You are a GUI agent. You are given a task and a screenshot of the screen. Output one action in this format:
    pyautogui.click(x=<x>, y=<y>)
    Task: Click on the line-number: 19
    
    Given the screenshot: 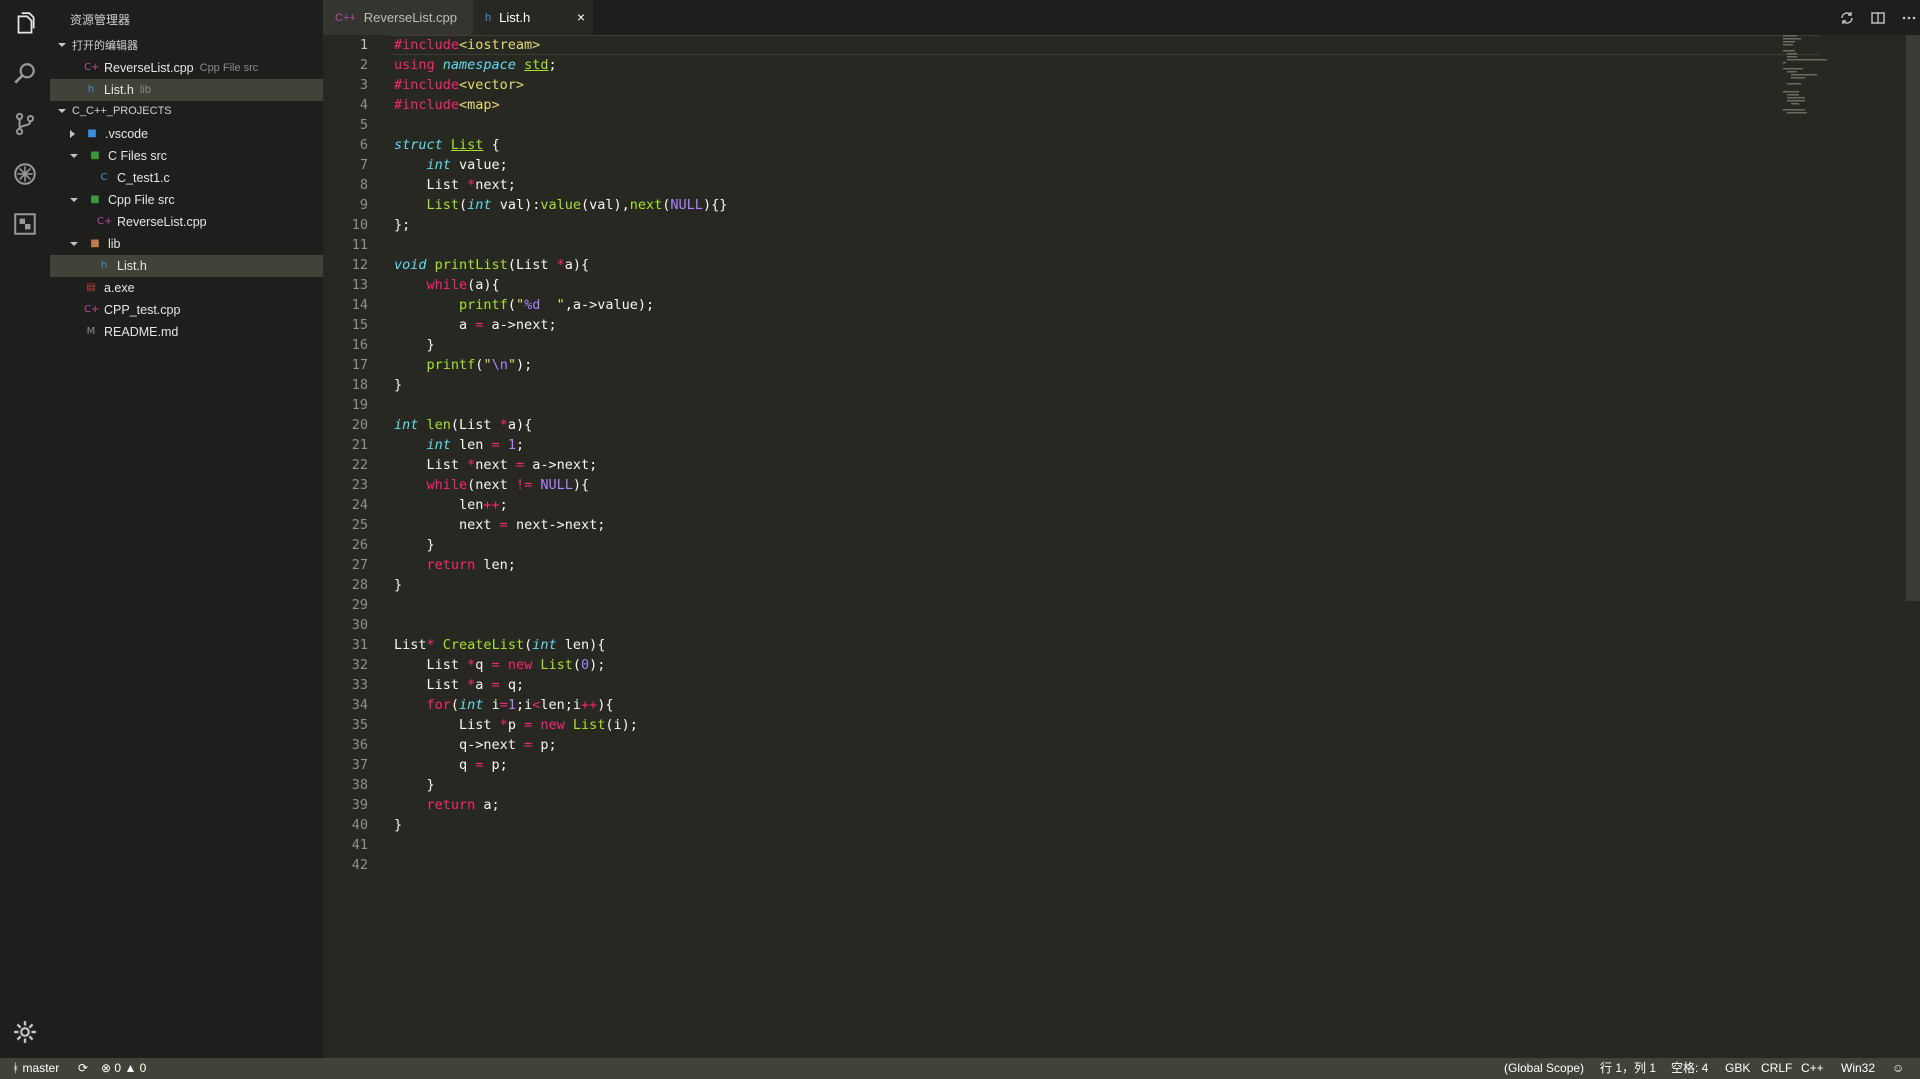 What is the action you would take?
    pyautogui.click(x=359, y=405)
    